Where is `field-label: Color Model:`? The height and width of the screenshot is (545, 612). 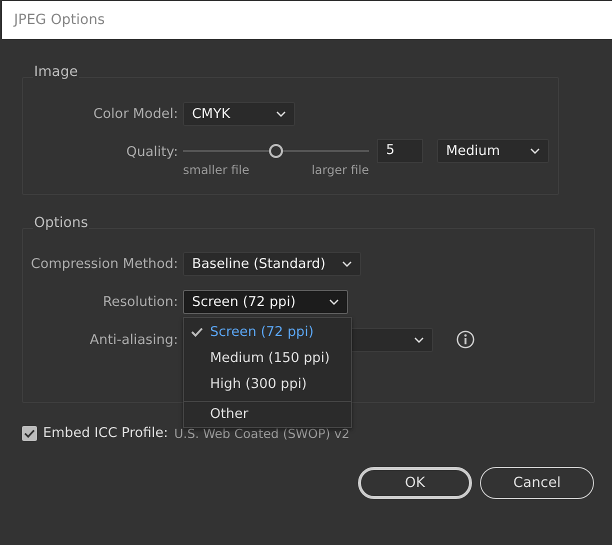 field-label: Color Model: is located at coordinates (135, 114).